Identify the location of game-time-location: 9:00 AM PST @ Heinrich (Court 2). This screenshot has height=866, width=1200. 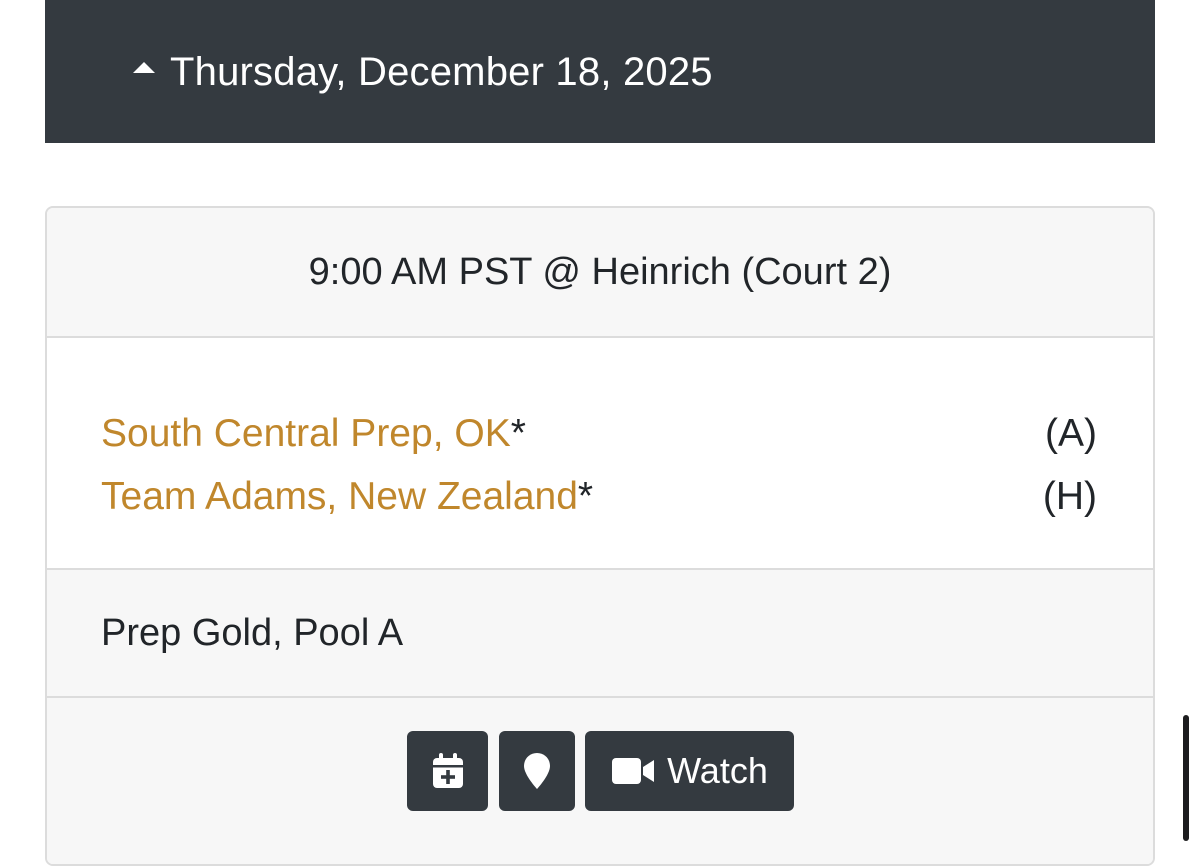
(600, 273).